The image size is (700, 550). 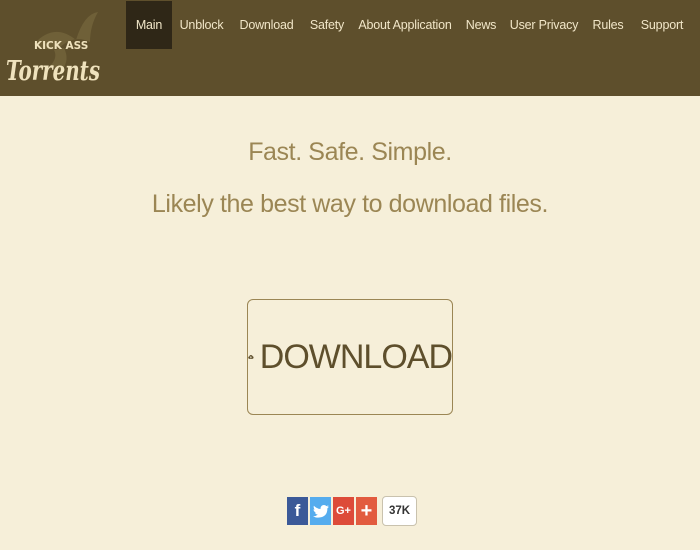 I want to click on social-share-bar: f G+ + 37K, so click(x=352, y=511).